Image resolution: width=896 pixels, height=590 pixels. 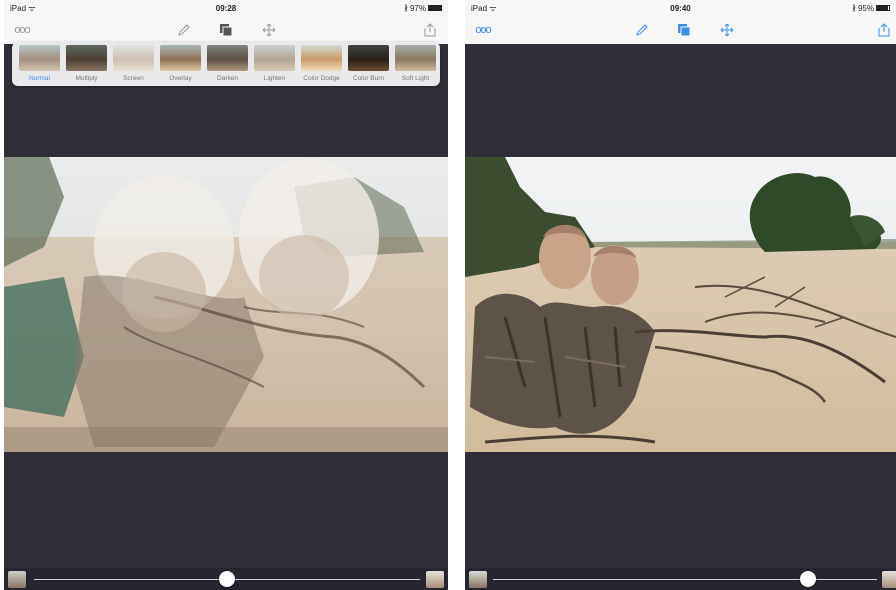 What do you see at coordinates (227, 78) in the screenshot?
I see `blend-label: Darken` at bounding box center [227, 78].